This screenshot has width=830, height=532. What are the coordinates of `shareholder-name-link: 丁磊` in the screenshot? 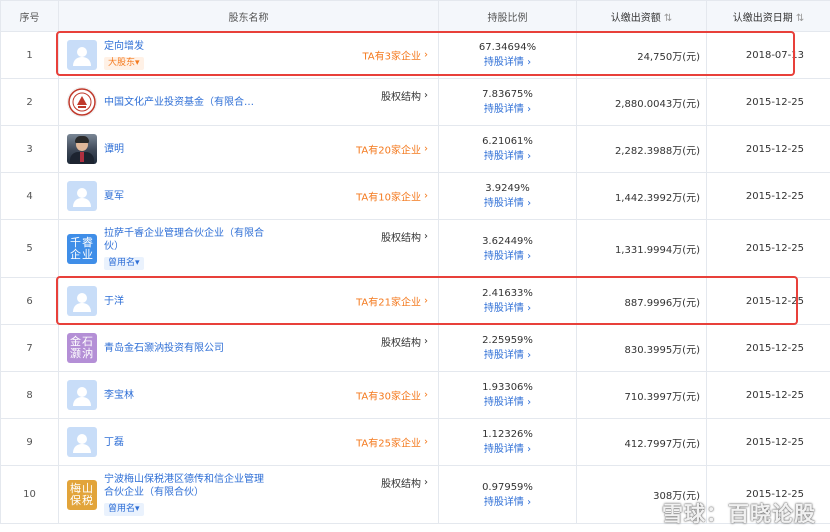 It's located at (114, 442).